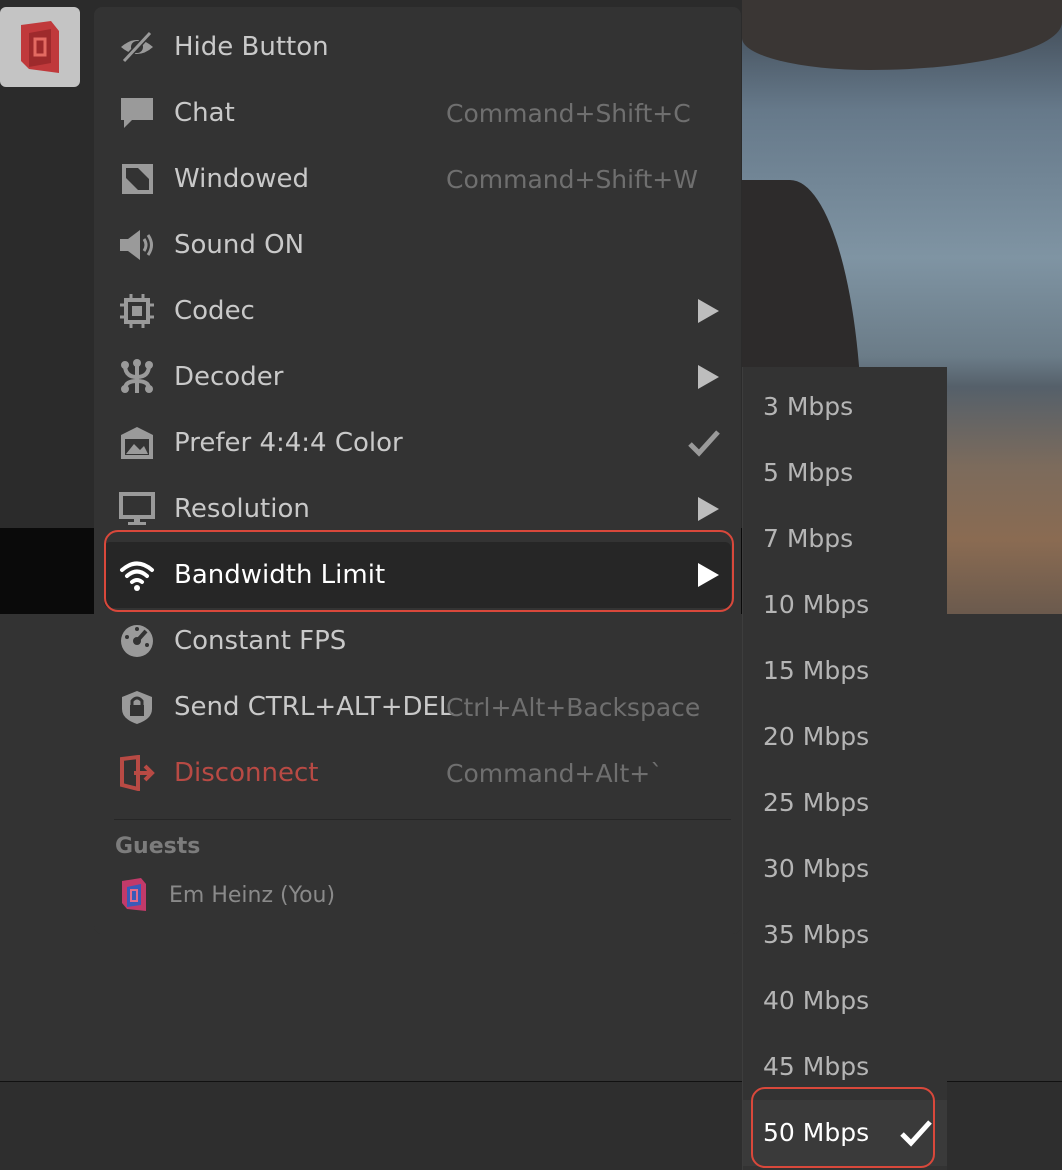  Describe the element at coordinates (816, 1132) in the screenshot. I see `bandwidth-option-label: 50 Mbps` at that location.